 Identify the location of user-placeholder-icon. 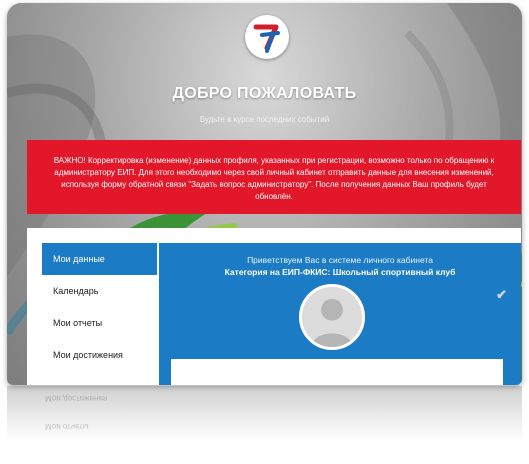
(332, 317).